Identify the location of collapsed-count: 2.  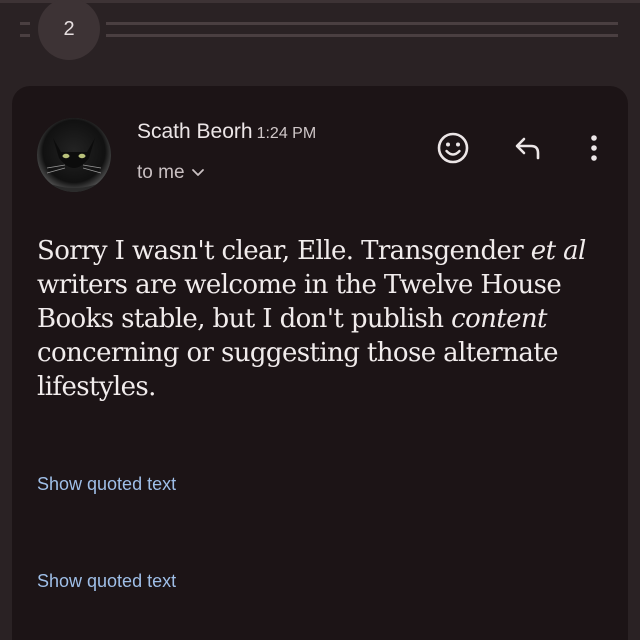
(69, 28).